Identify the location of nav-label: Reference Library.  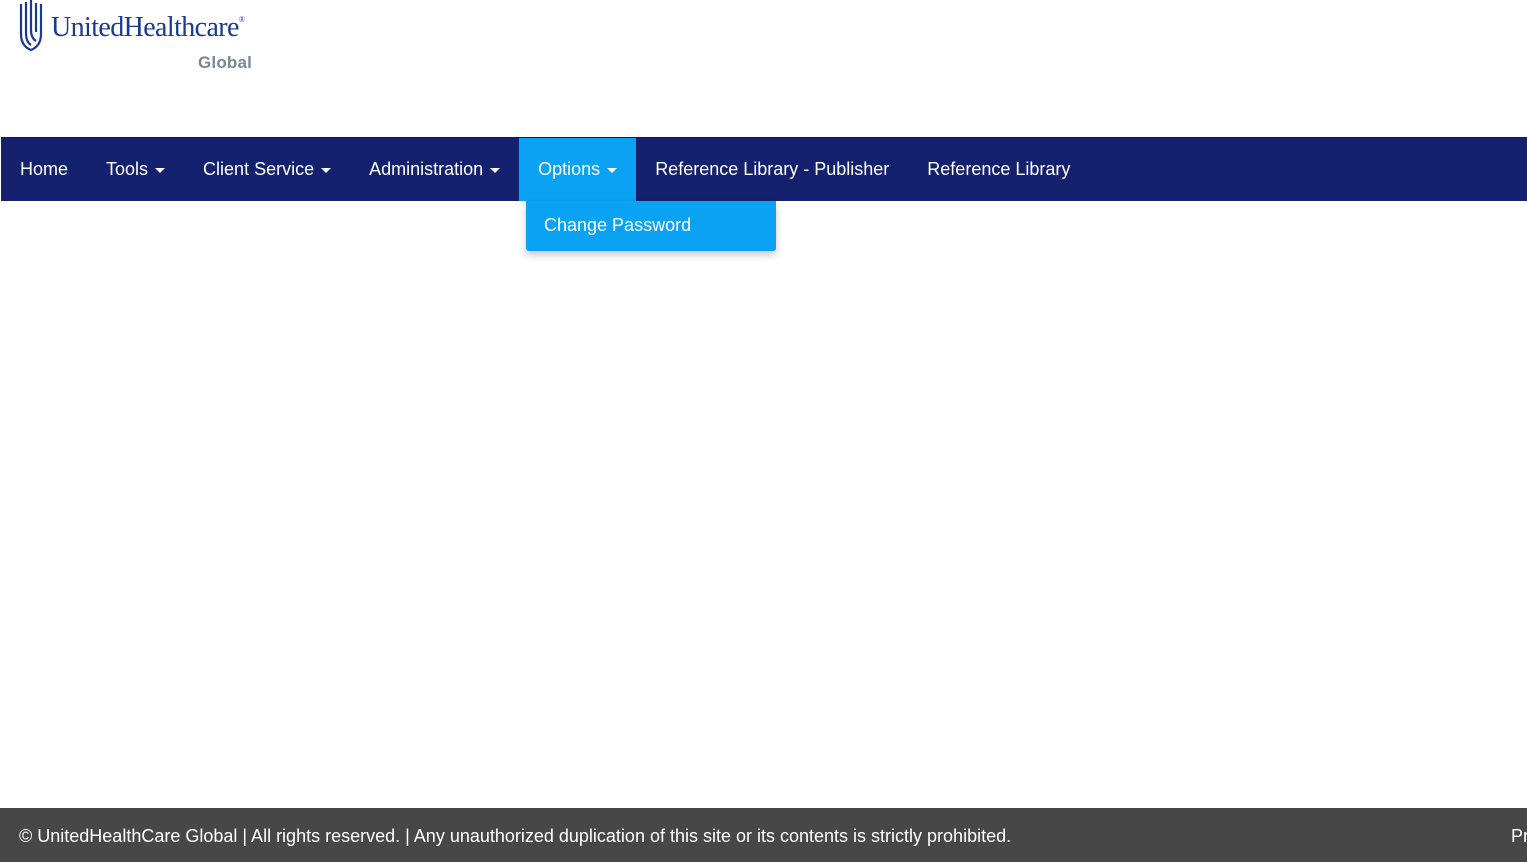
(999, 169).